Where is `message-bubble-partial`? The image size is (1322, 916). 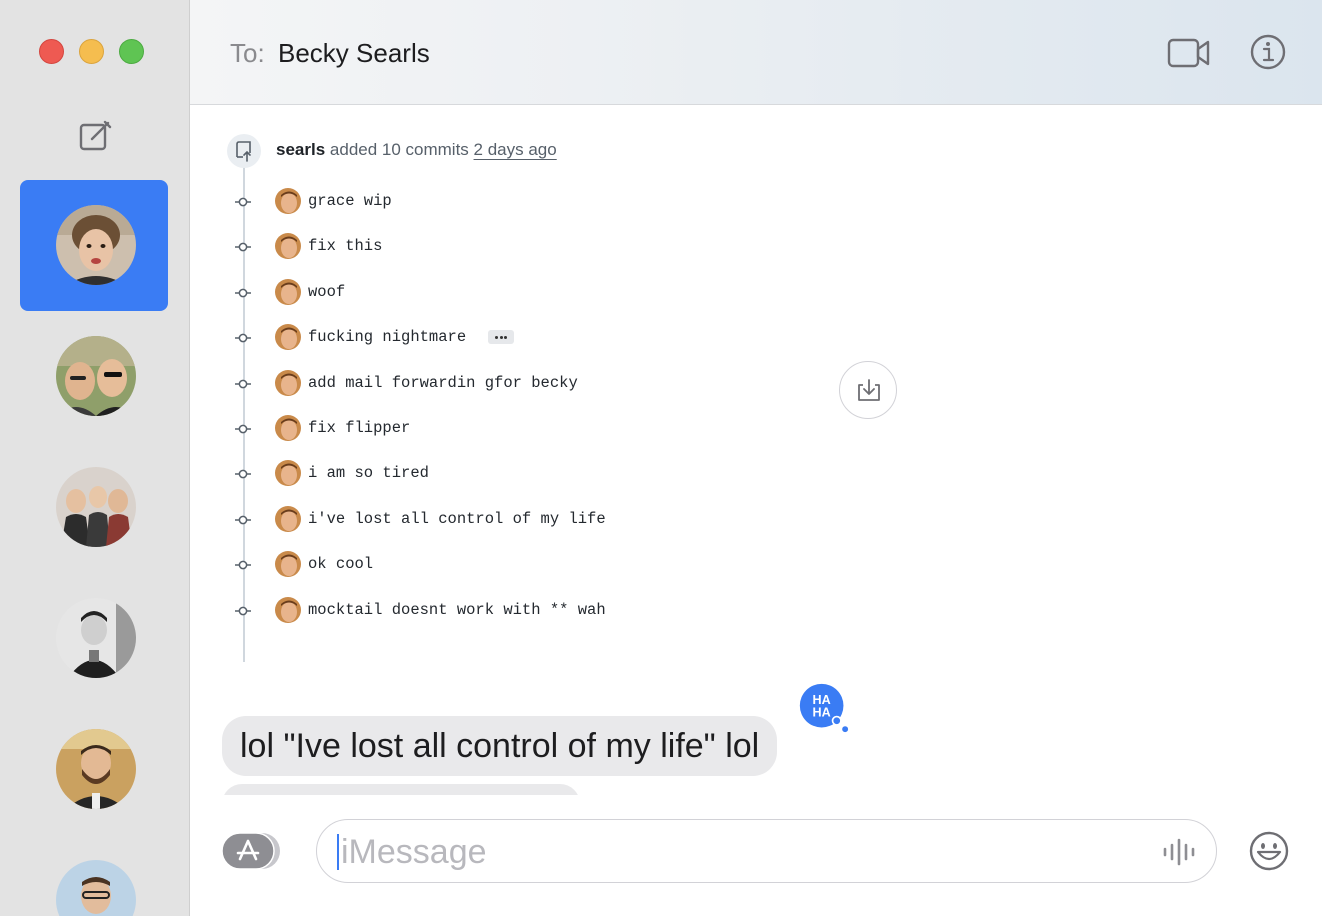
message-bubble-partial is located at coordinates (401, 789).